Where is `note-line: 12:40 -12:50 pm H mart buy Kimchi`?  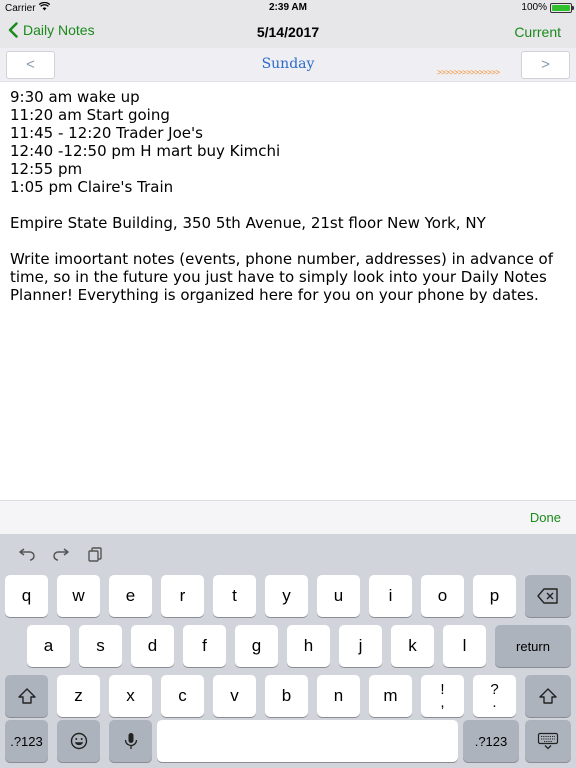 note-line: 12:40 -12:50 pm H mart buy Kimchi is located at coordinates (145, 151).